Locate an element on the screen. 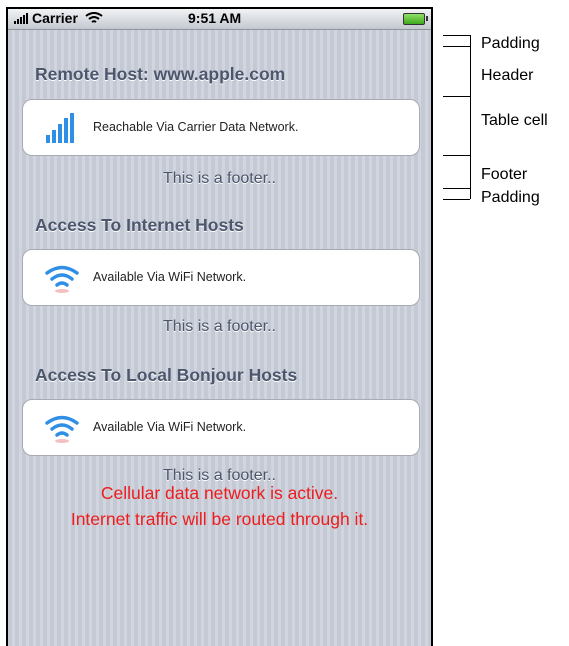 This screenshot has width=569, height=646. section-footer-remote-host: This is a footer.. is located at coordinates (219, 178).